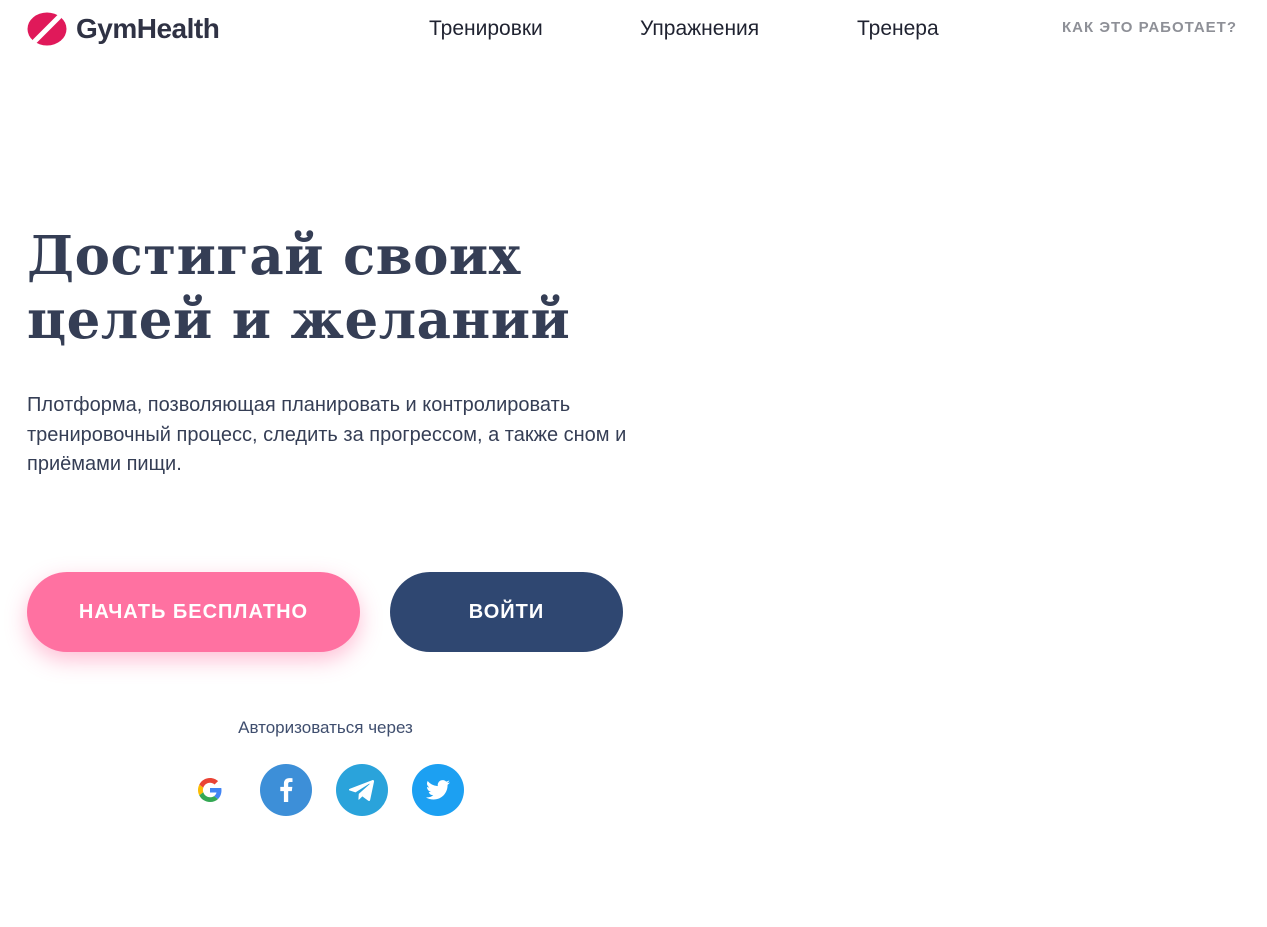 This screenshot has width=1267, height=927. I want to click on telegram-icon, so click(362, 790).